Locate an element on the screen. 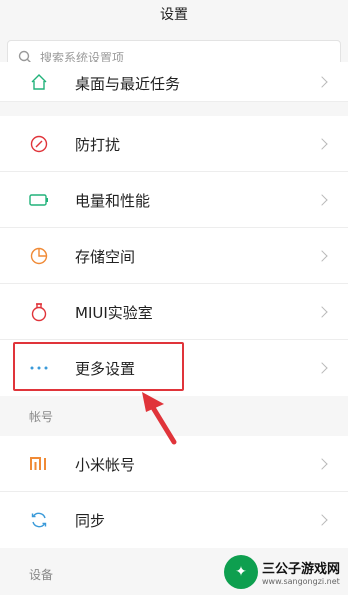 This screenshot has width=348, height=595. settings-item-sync: 同步 is located at coordinates (174, 520).